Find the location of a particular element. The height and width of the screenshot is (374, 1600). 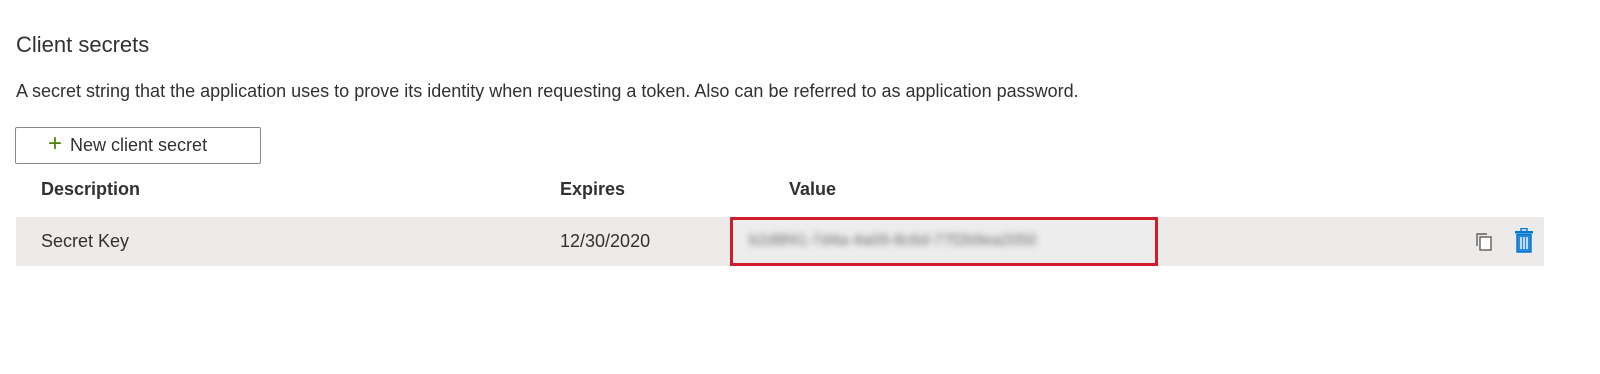

section-title: Client secrets is located at coordinates (83, 44).